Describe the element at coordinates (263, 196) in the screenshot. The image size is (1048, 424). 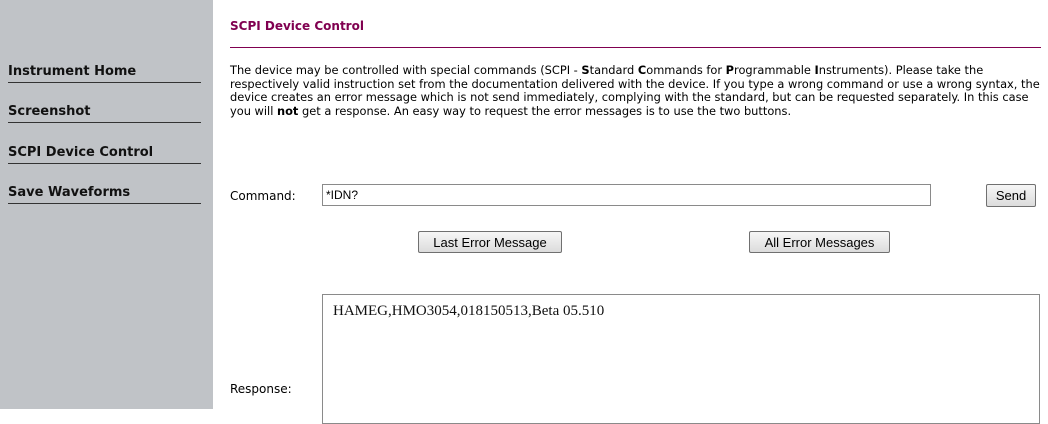
I see `command-label: Command:` at that location.